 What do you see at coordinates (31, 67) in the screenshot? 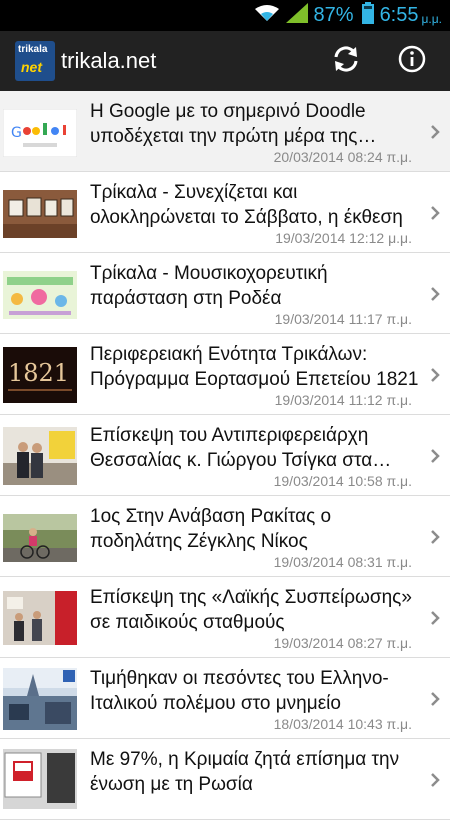
I see `logo-text-bottom: net` at bounding box center [31, 67].